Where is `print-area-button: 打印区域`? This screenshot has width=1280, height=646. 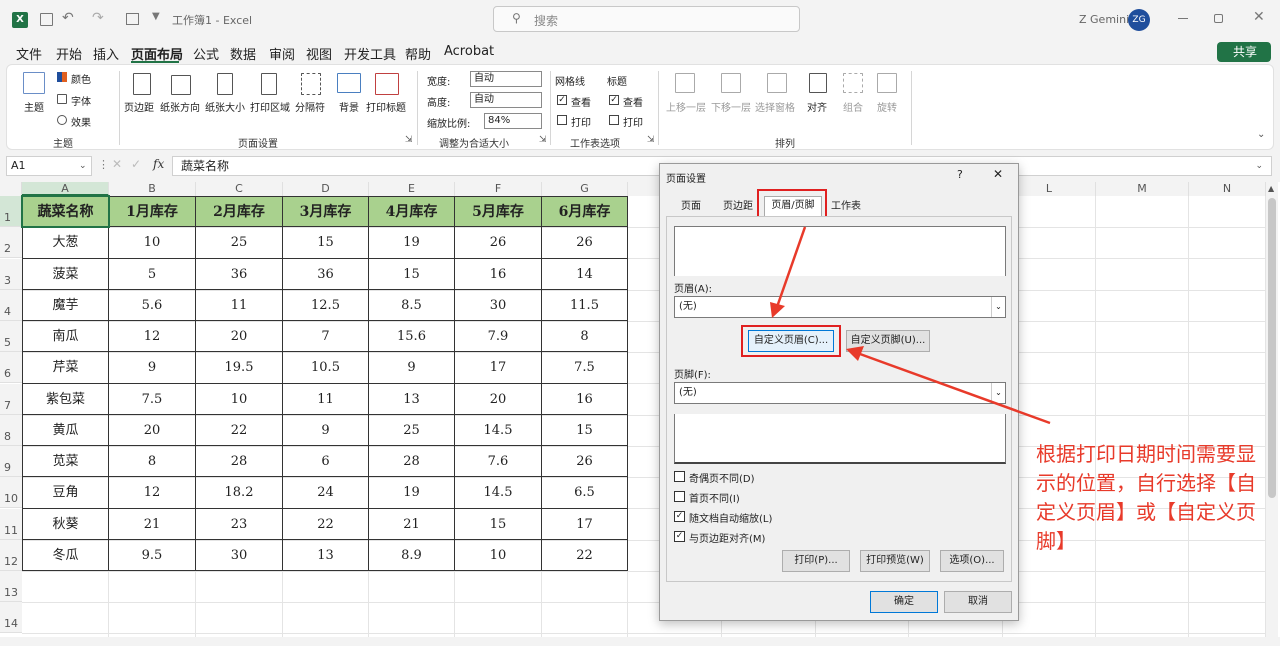 print-area-button: 打印区域 is located at coordinates (270, 106).